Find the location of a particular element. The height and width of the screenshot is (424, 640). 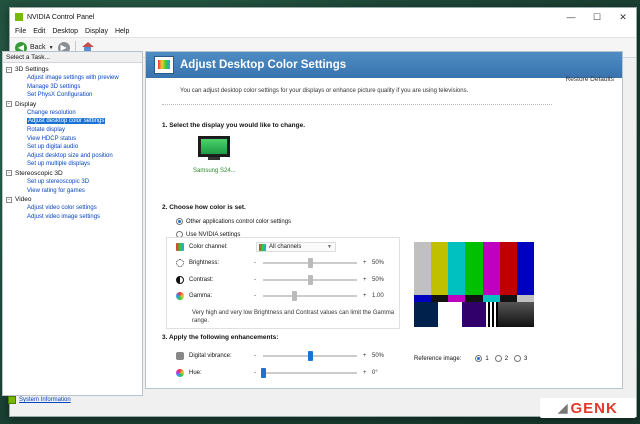

contrast-slider is located at coordinates (310, 280).